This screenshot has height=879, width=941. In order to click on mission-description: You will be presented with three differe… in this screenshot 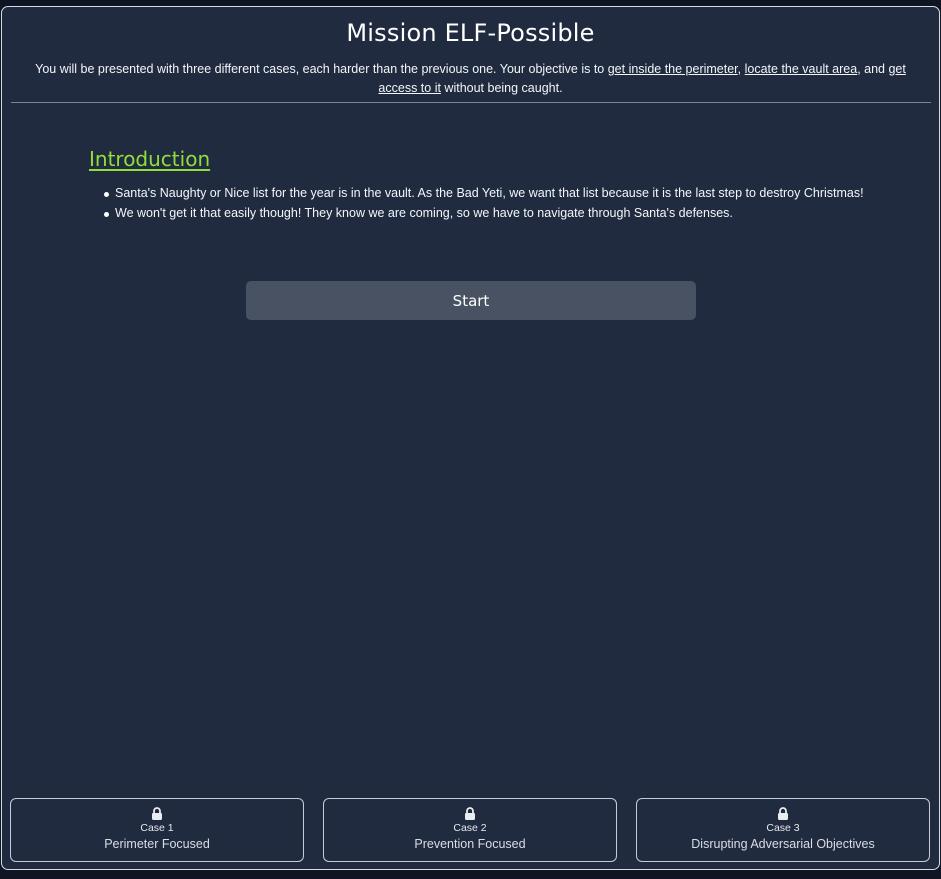, I will do `click(470, 79)`.